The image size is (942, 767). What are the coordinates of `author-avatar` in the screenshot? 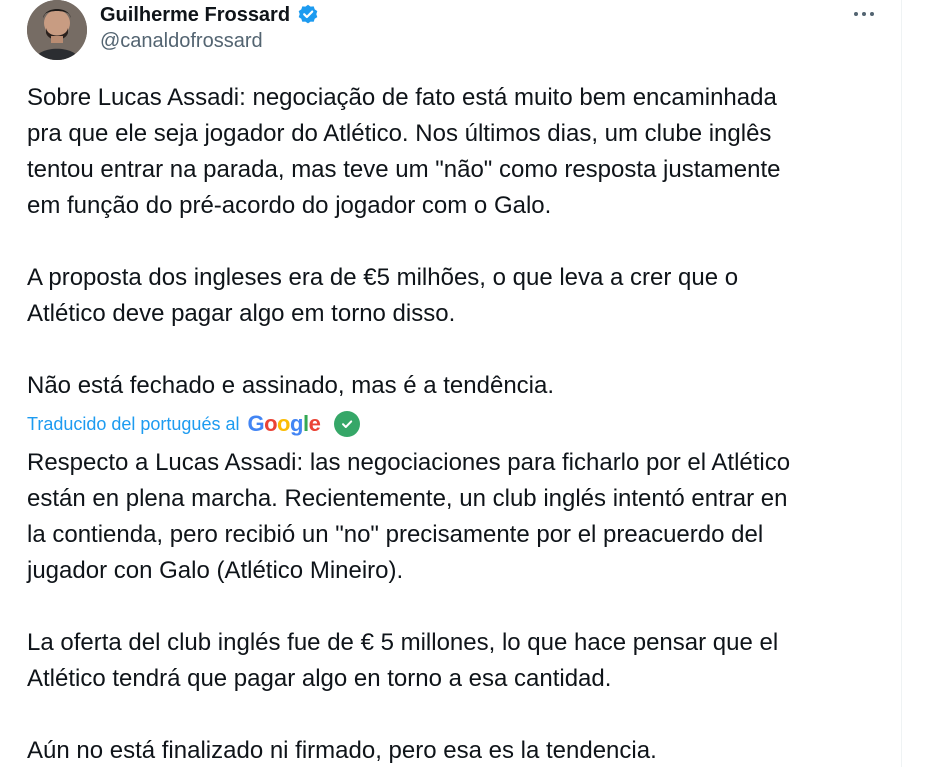 It's located at (57, 30).